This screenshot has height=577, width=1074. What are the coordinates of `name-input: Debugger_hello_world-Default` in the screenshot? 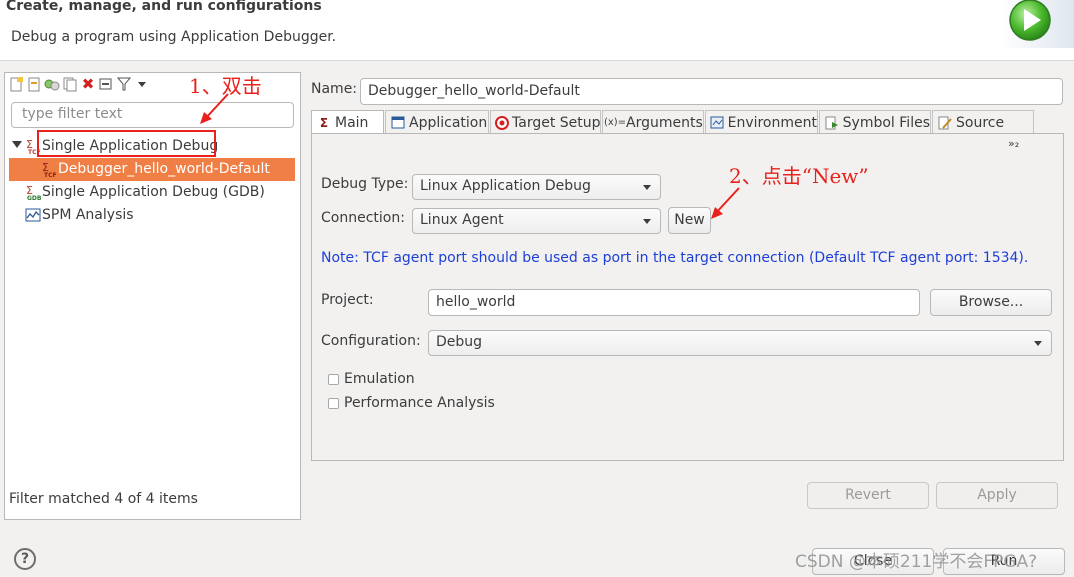 It's located at (711, 91).